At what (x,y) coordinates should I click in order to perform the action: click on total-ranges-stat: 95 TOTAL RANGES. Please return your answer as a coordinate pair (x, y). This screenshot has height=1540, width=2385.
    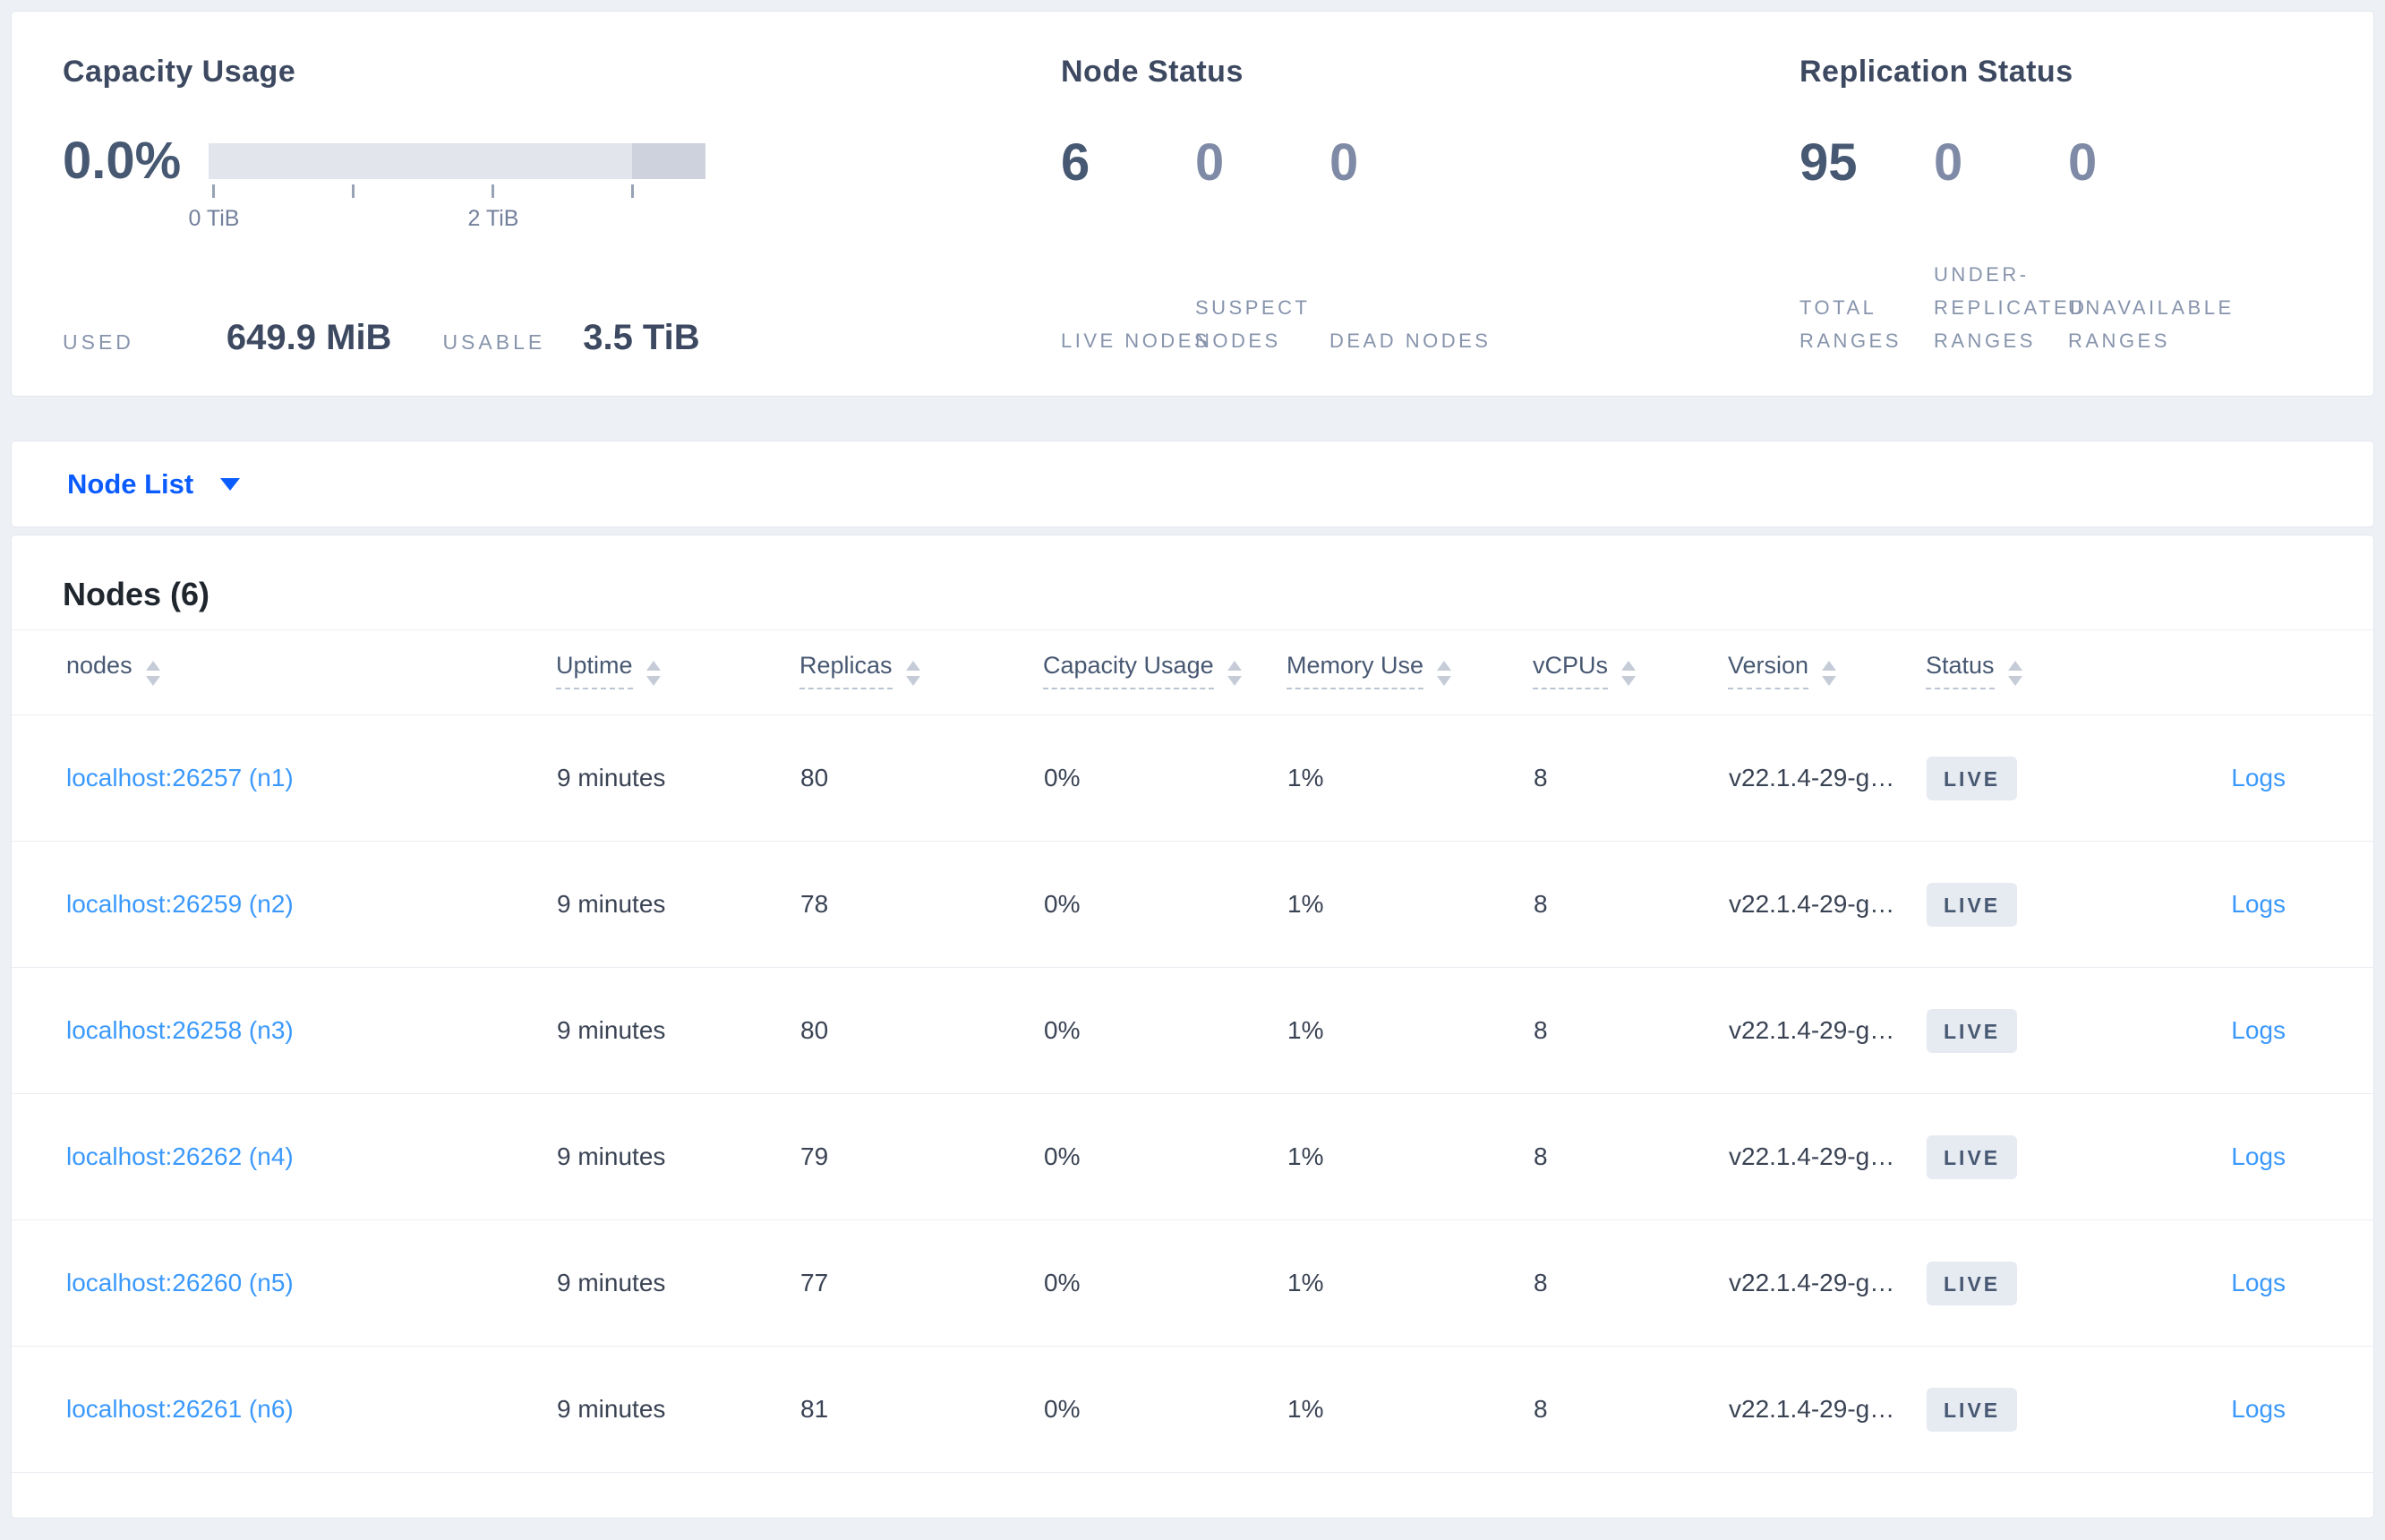
    Looking at the image, I should click on (1867, 245).